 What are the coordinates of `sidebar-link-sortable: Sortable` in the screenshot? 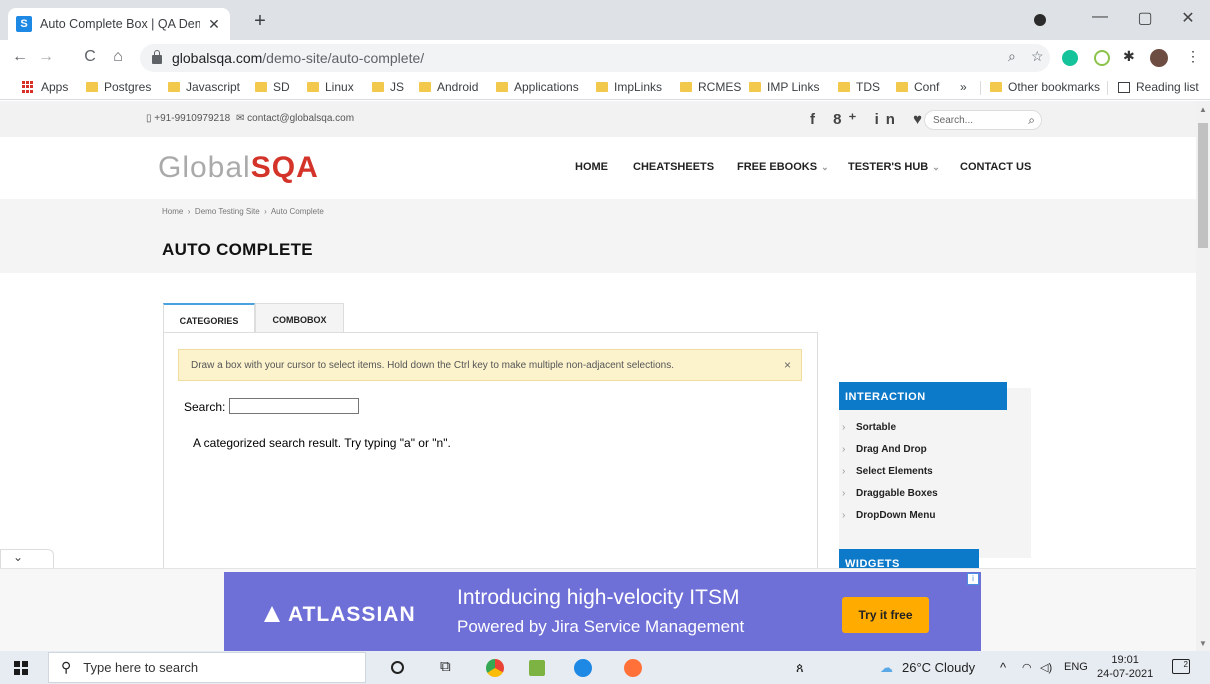 It's located at (869, 427).